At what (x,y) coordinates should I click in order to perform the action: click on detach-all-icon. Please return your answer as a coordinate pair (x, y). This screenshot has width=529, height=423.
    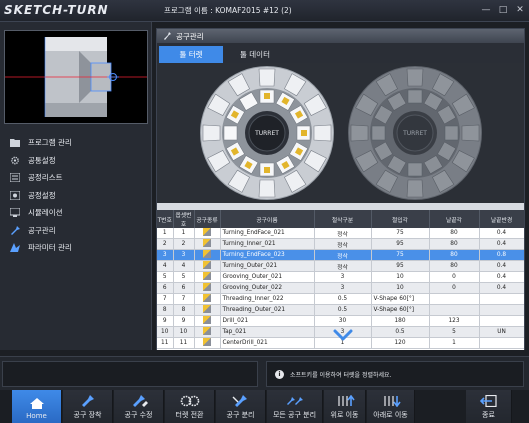
    Looking at the image, I should click on (294, 401).